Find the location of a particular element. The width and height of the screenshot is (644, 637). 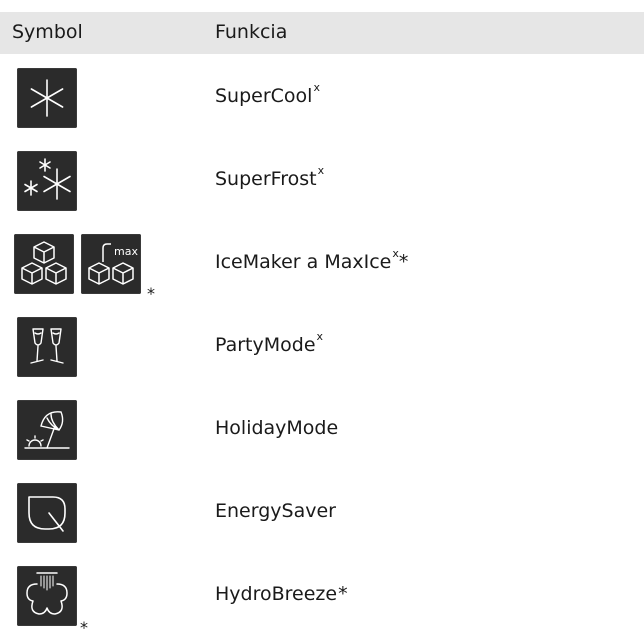

table-row: HolidayMode is located at coordinates (322, 427).